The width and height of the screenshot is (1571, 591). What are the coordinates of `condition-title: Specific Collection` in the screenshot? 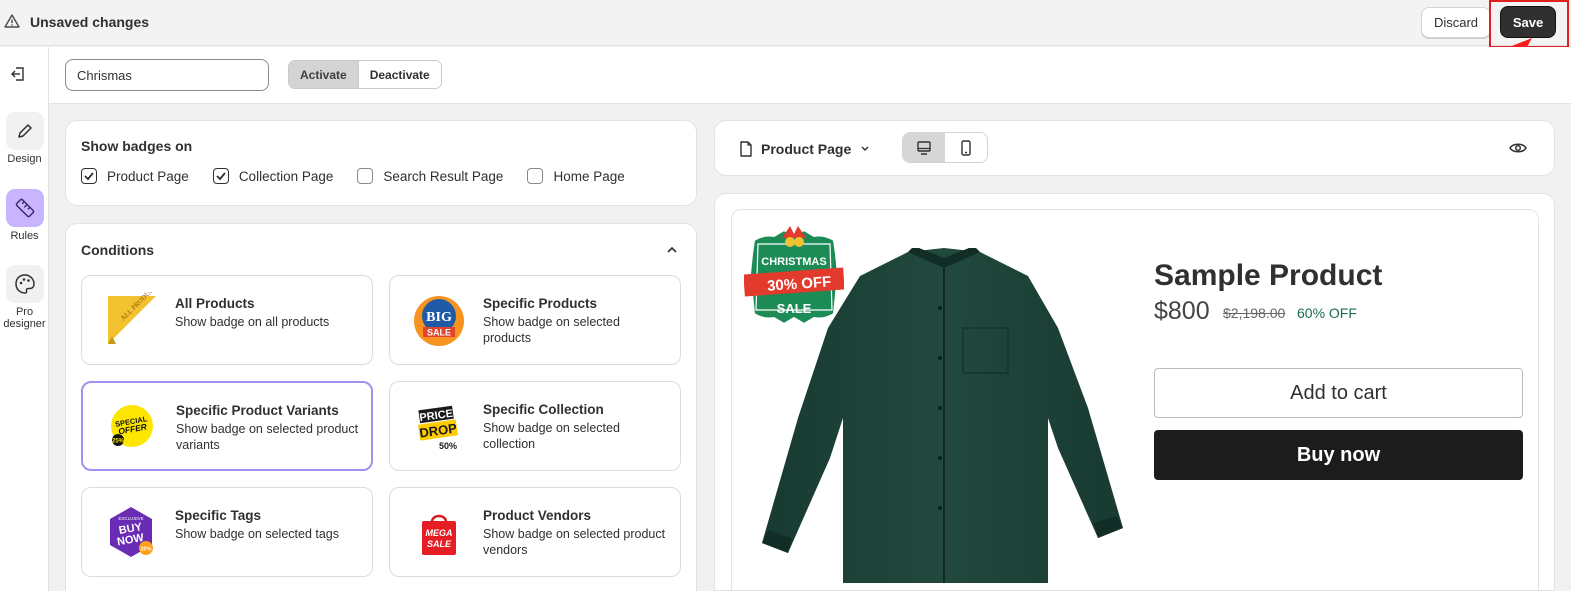 It's located at (543, 409).